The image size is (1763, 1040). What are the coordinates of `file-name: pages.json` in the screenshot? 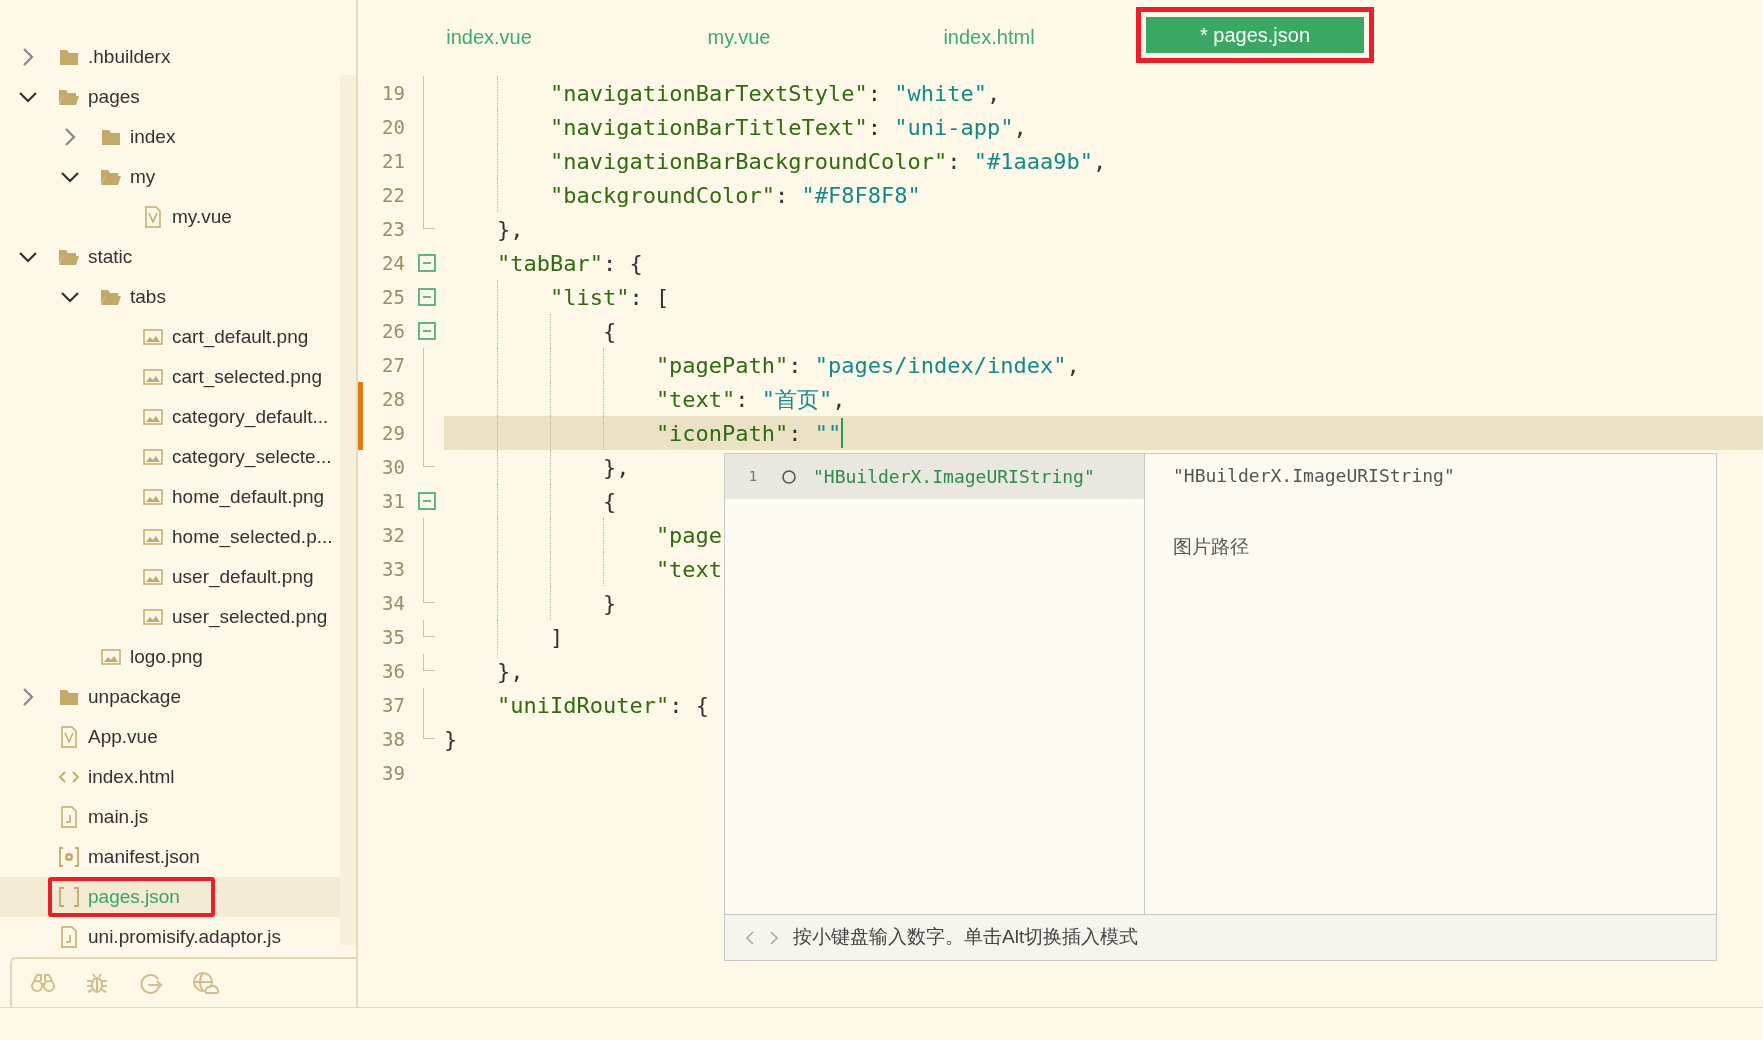 It's located at (134, 896).